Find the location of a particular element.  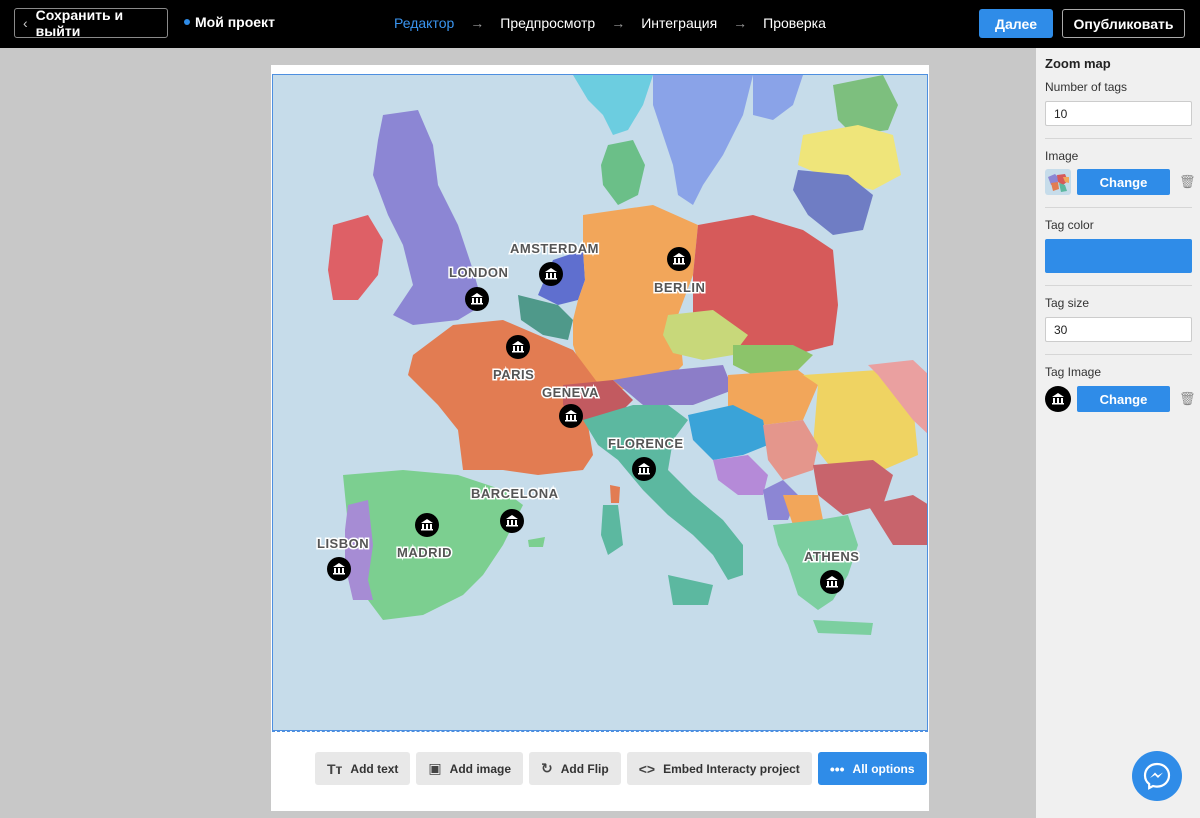

messenger-icon is located at coordinates (1157, 776).